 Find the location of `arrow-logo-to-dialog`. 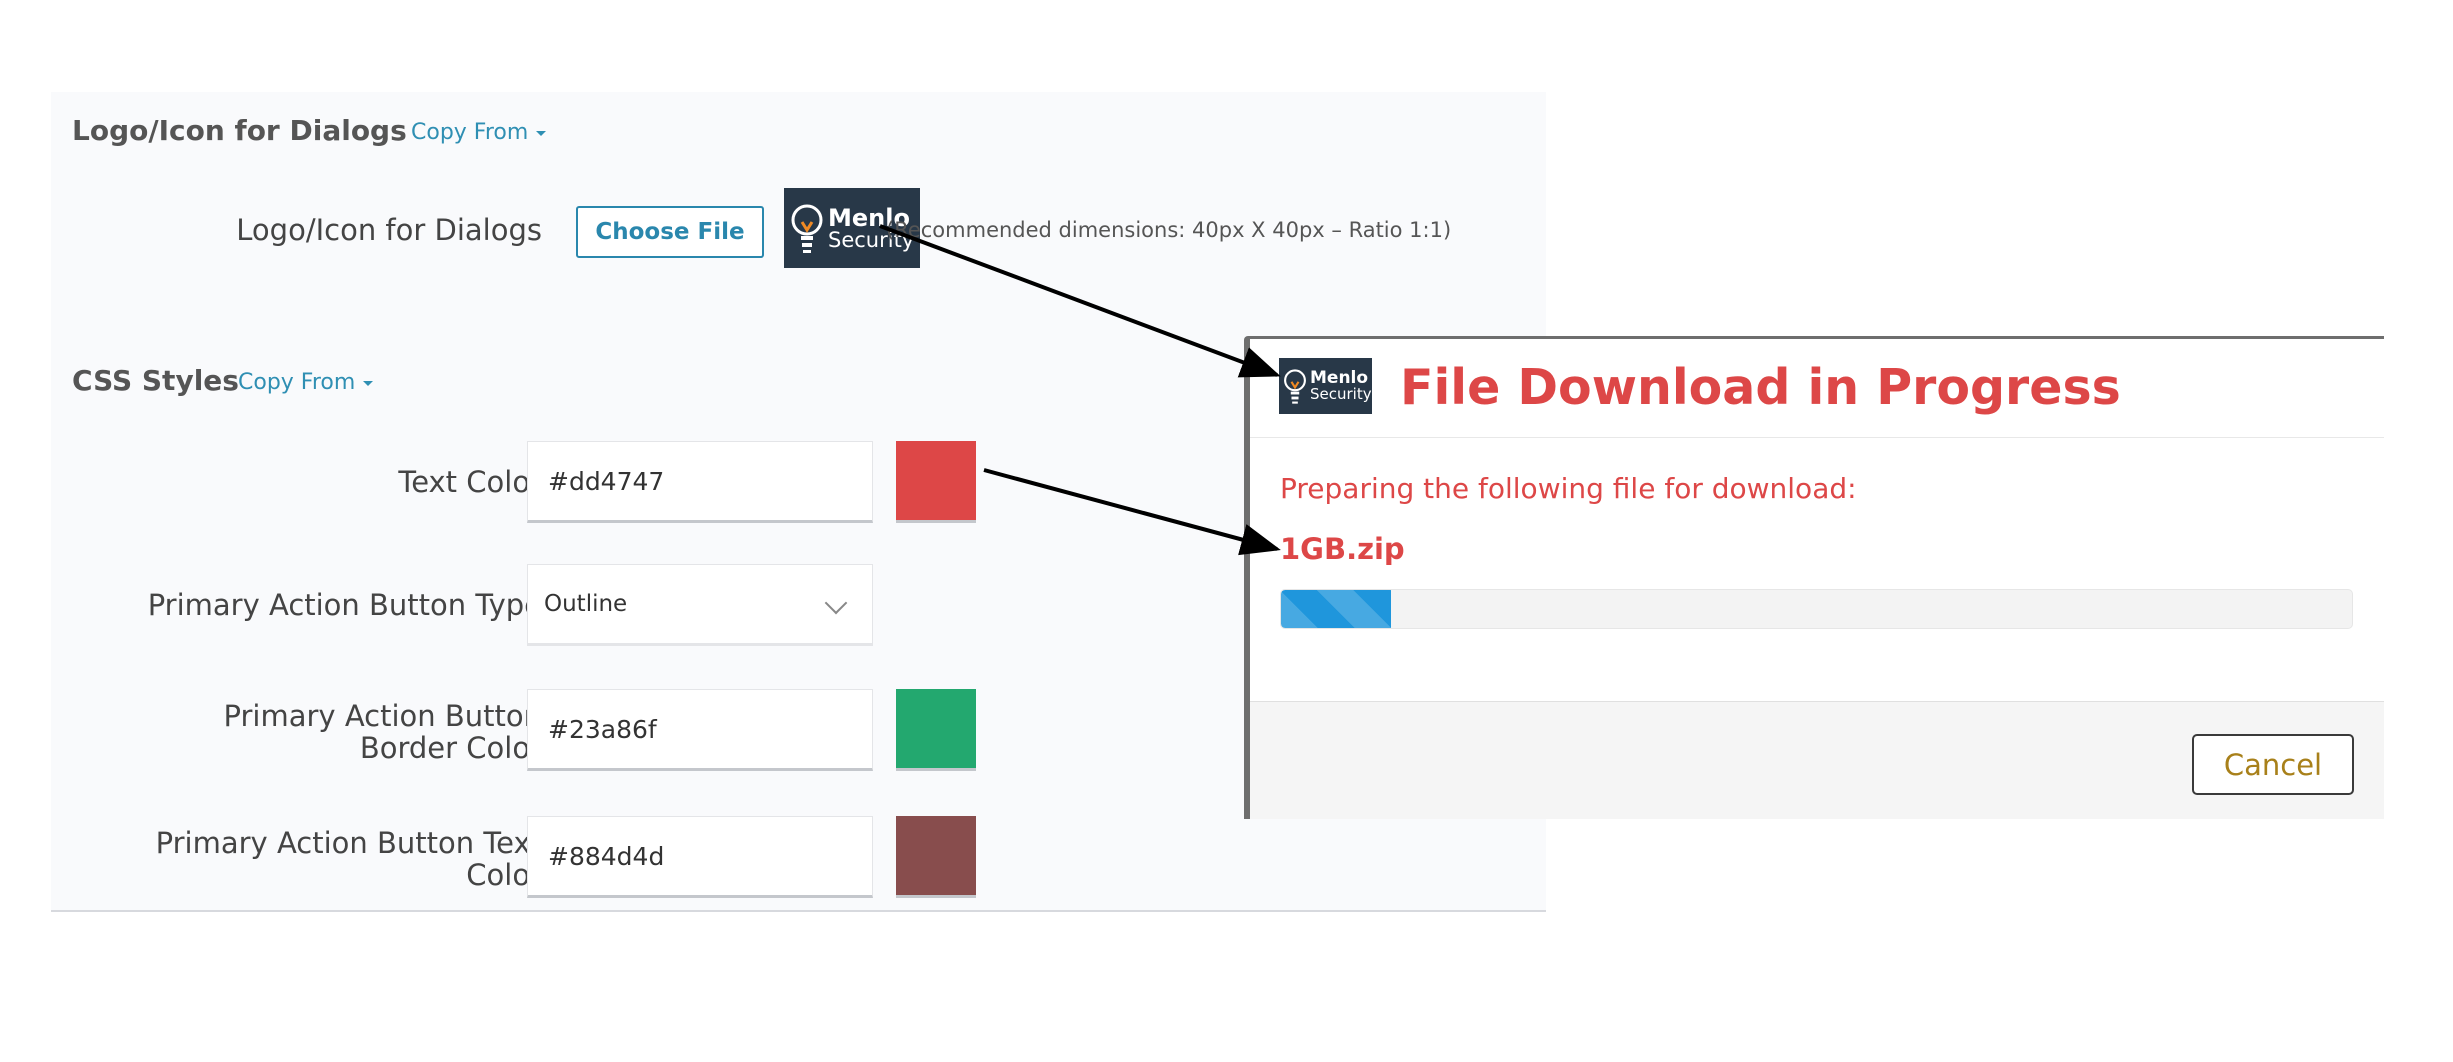

arrow-logo-to-dialog is located at coordinates (1080, 301).